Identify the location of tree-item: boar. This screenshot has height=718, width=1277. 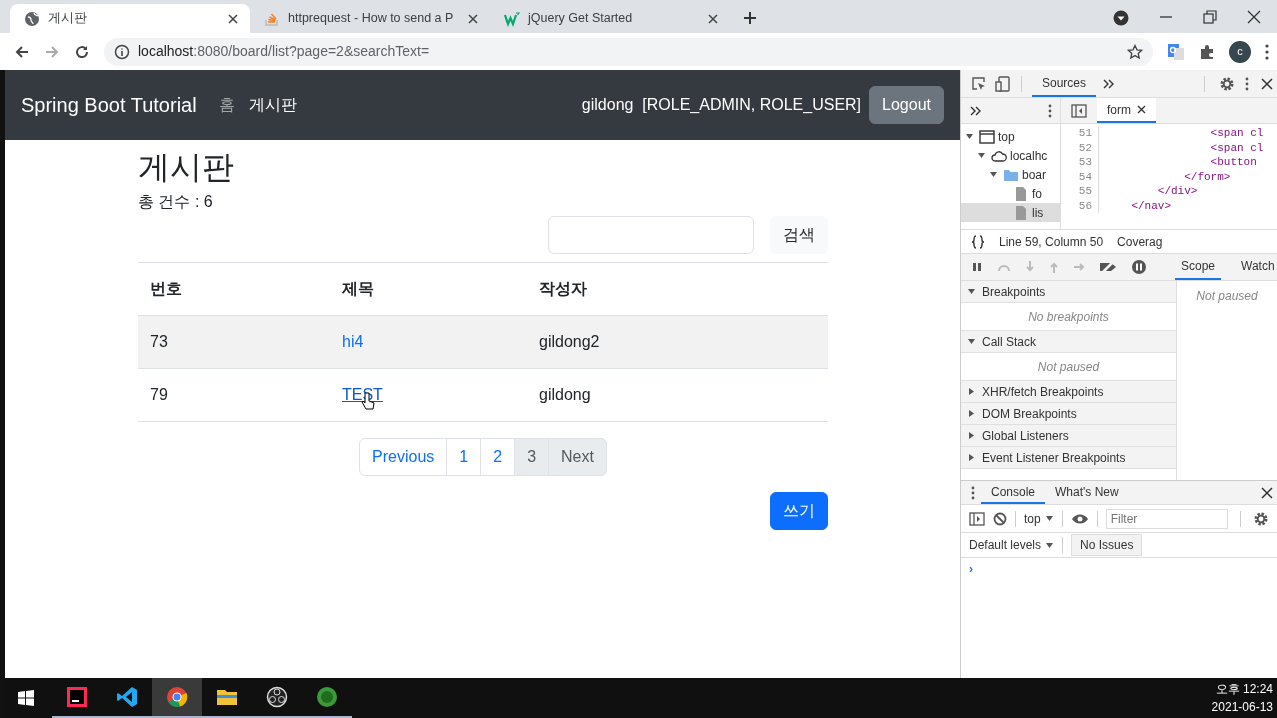
(1010, 174).